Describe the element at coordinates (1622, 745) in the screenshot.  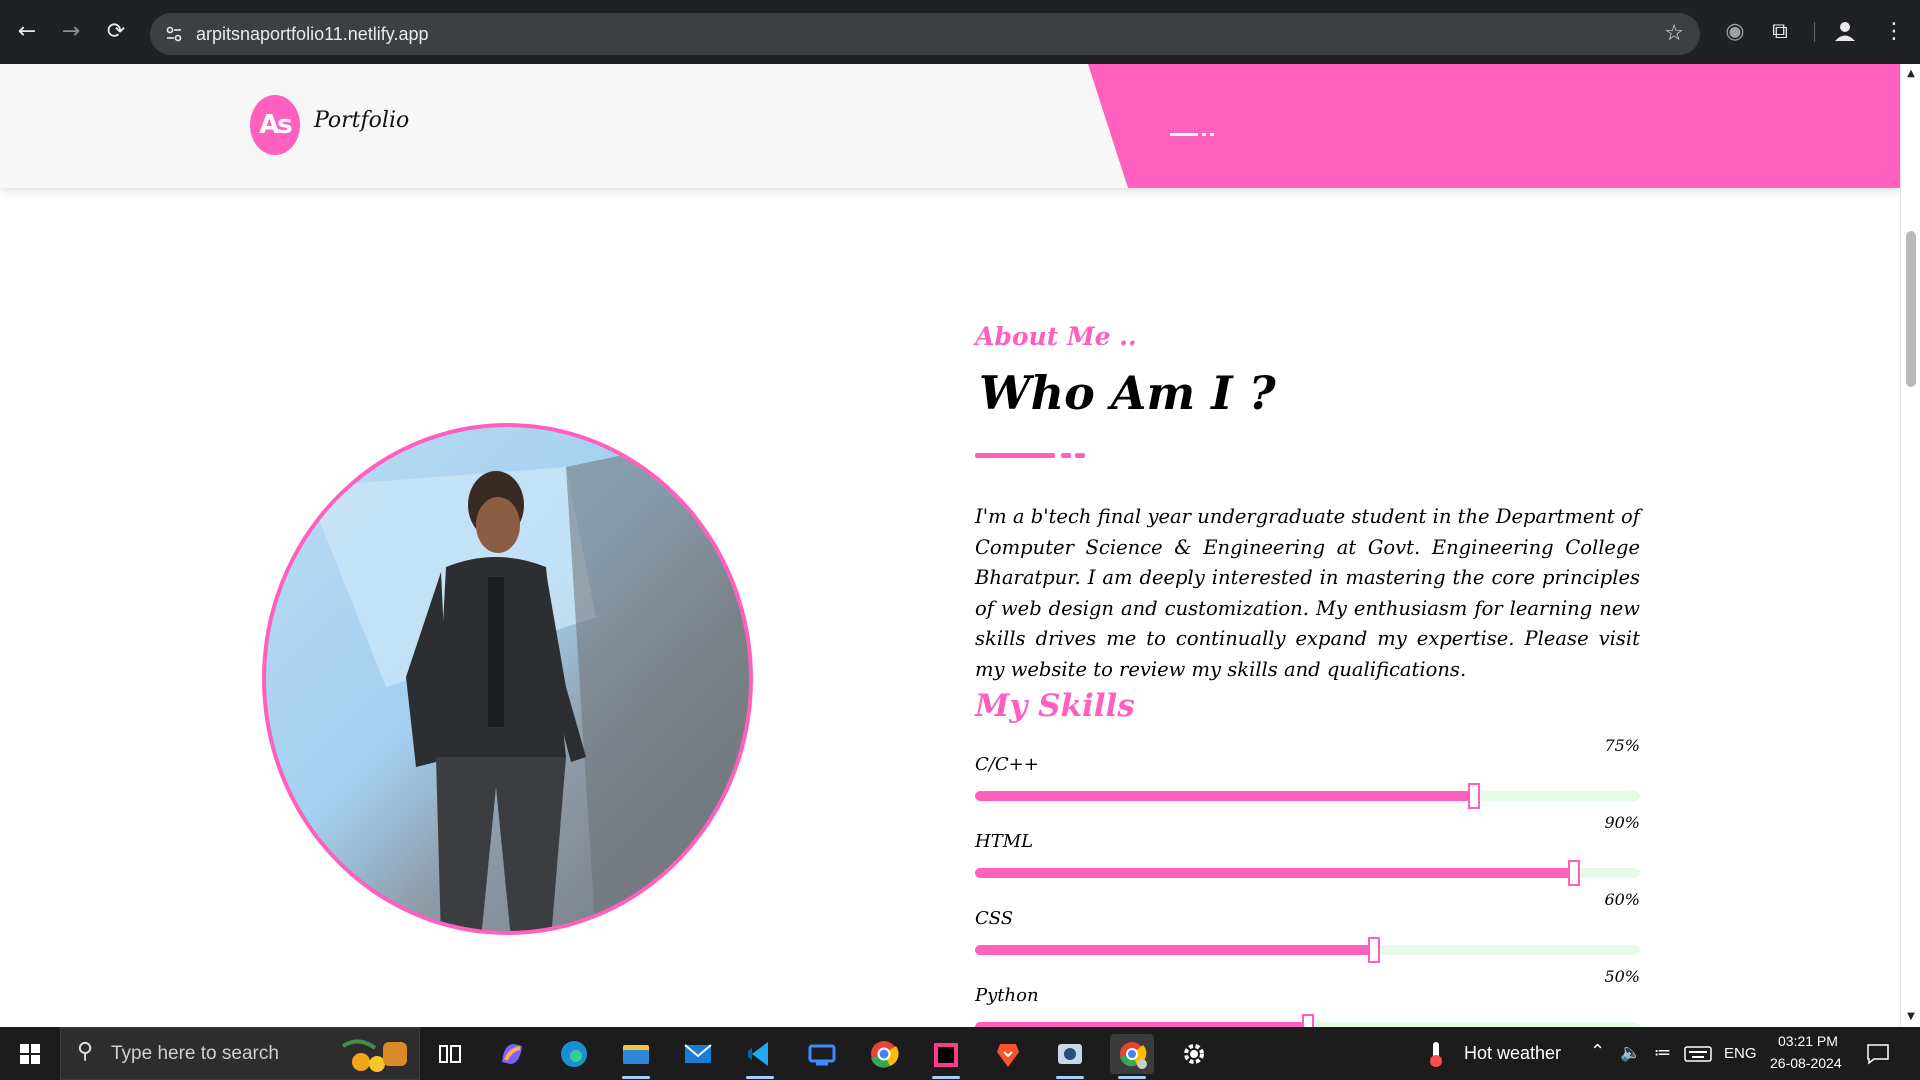
I see `skill-percent: 75%` at that location.